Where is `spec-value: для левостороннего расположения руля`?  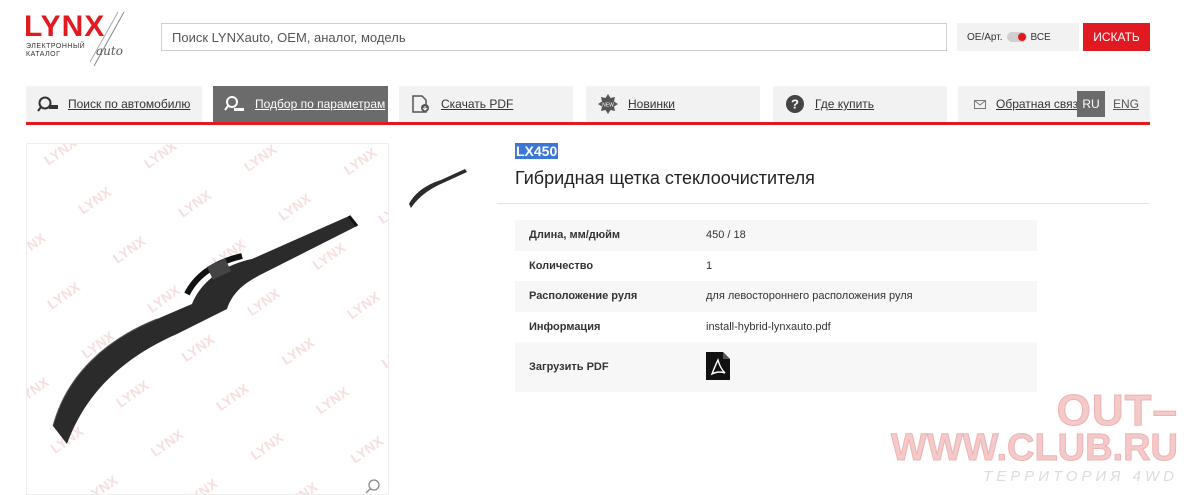
spec-value: для левостороннего расположения руля is located at coordinates (809, 296).